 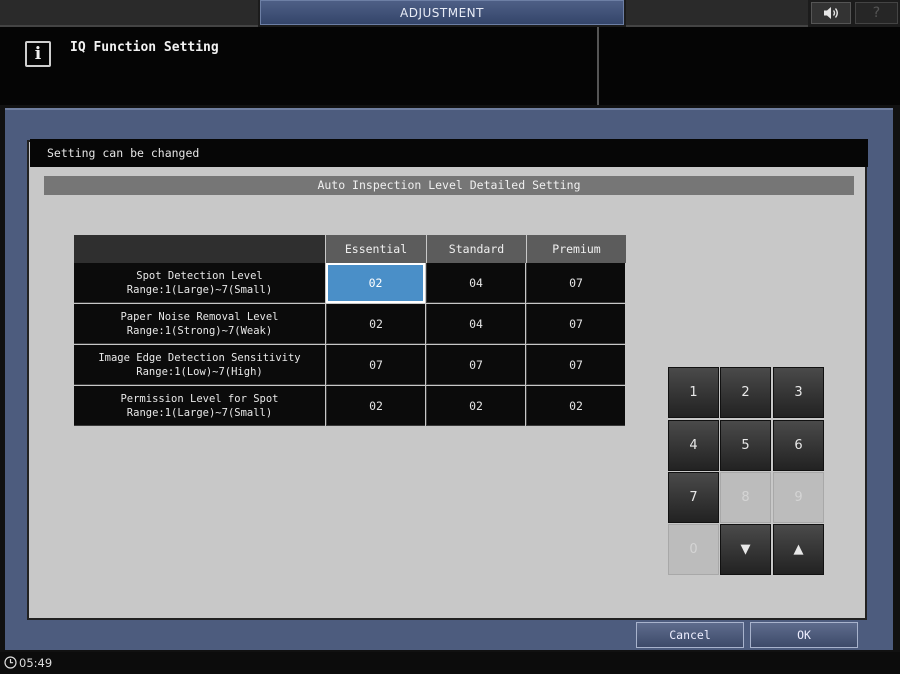 What do you see at coordinates (376, 249) in the screenshot?
I see `column-header-essential: Essential` at bounding box center [376, 249].